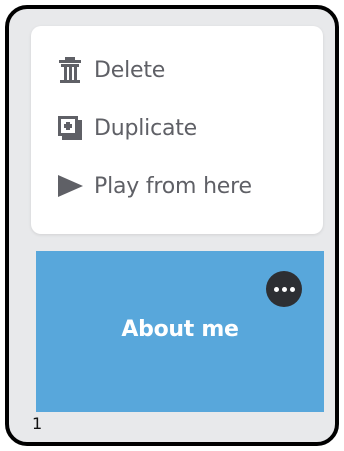 Image resolution: width=344 pixels, height=451 pixels. Describe the element at coordinates (146, 128) in the screenshot. I see `duplicate-label: Duplicate` at that location.